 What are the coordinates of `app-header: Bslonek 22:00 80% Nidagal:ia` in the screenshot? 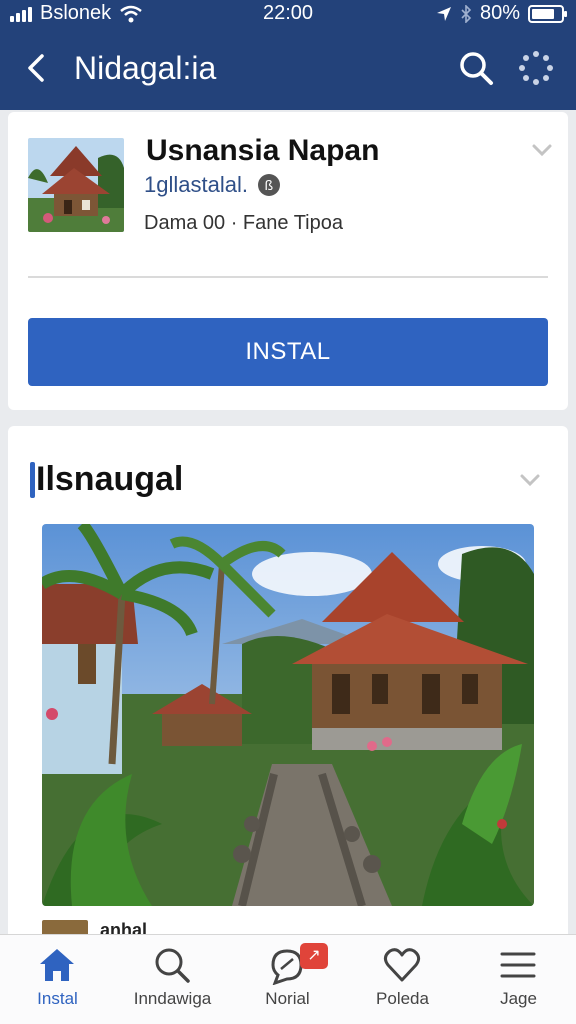 It's located at (288, 55).